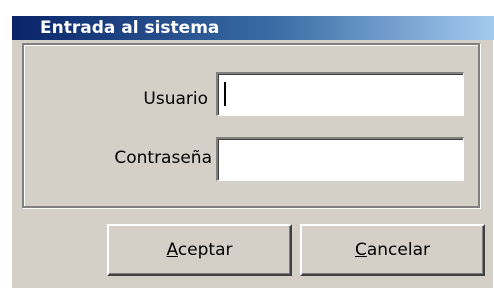 This screenshot has width=494, height=290. What do you see at coordinates (398, 250) in the screenshot?
I see `cancel-label: ancelar` at bounding box center [398, 250].